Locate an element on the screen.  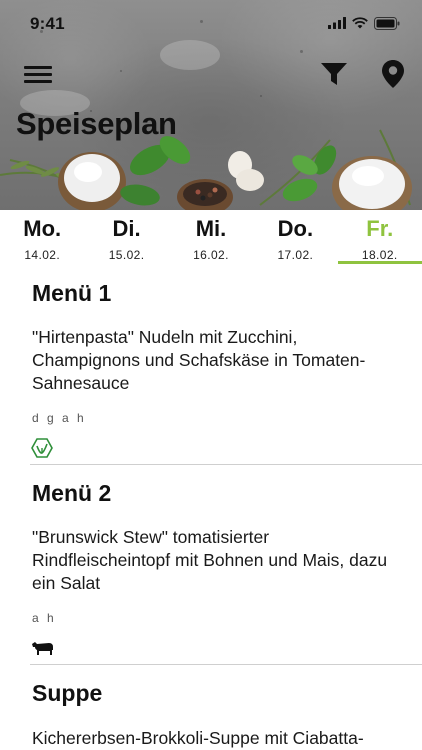
status-bar: 9:41 is located at coordinates (211, 24).